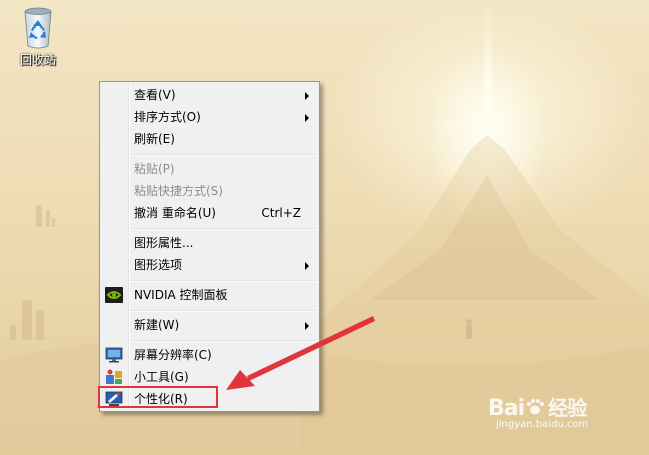  Describe the element at coordinates (506, 408) in the screenshot. I see `watermark-brand: Bai` at that location.